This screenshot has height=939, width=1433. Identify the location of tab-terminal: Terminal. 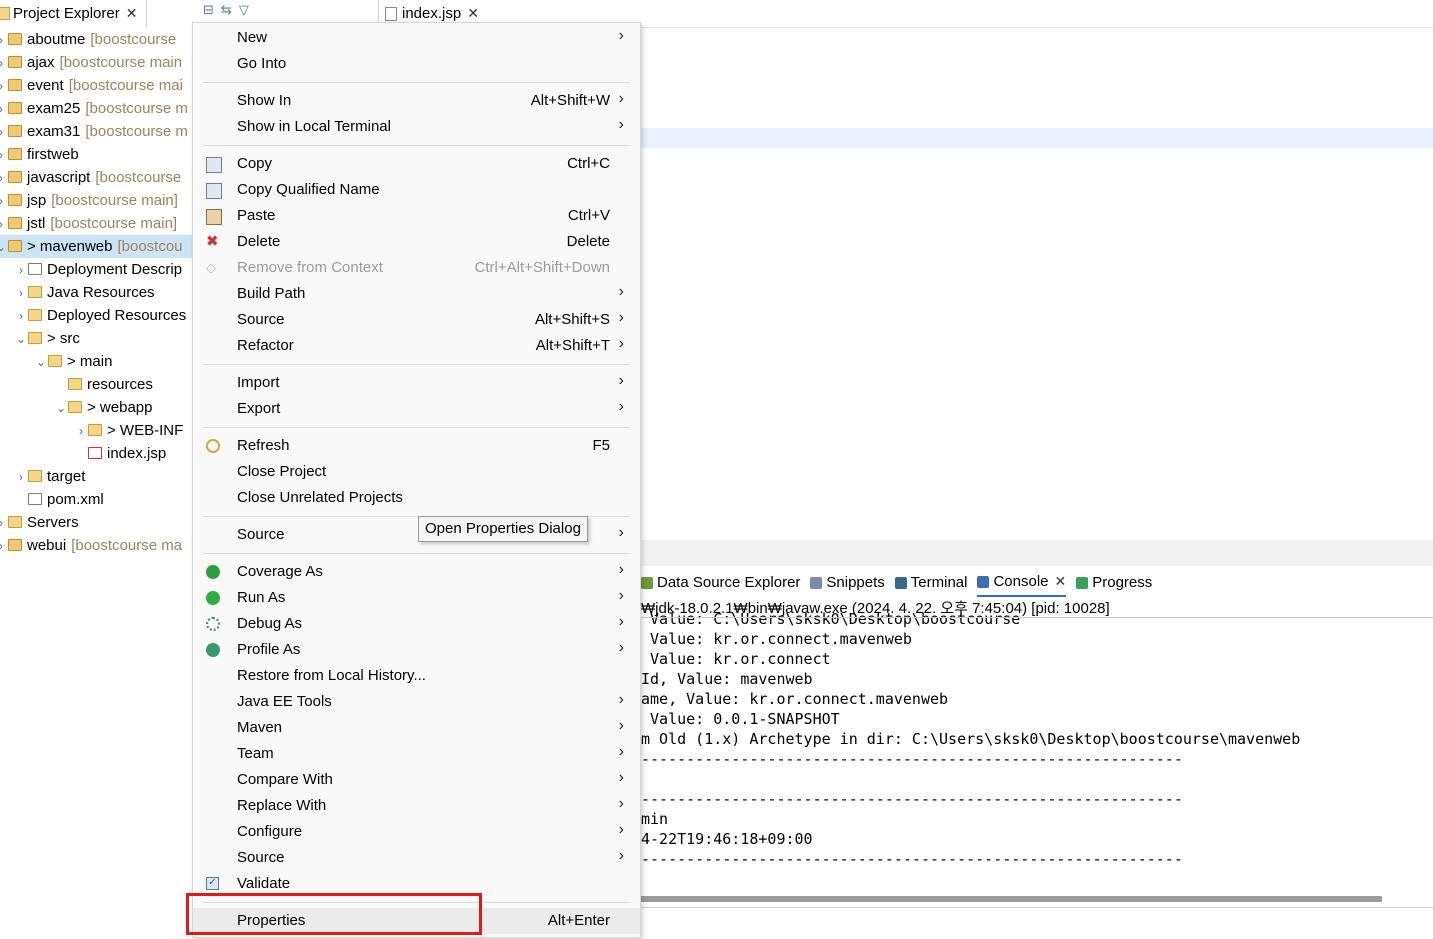
(930, 583).